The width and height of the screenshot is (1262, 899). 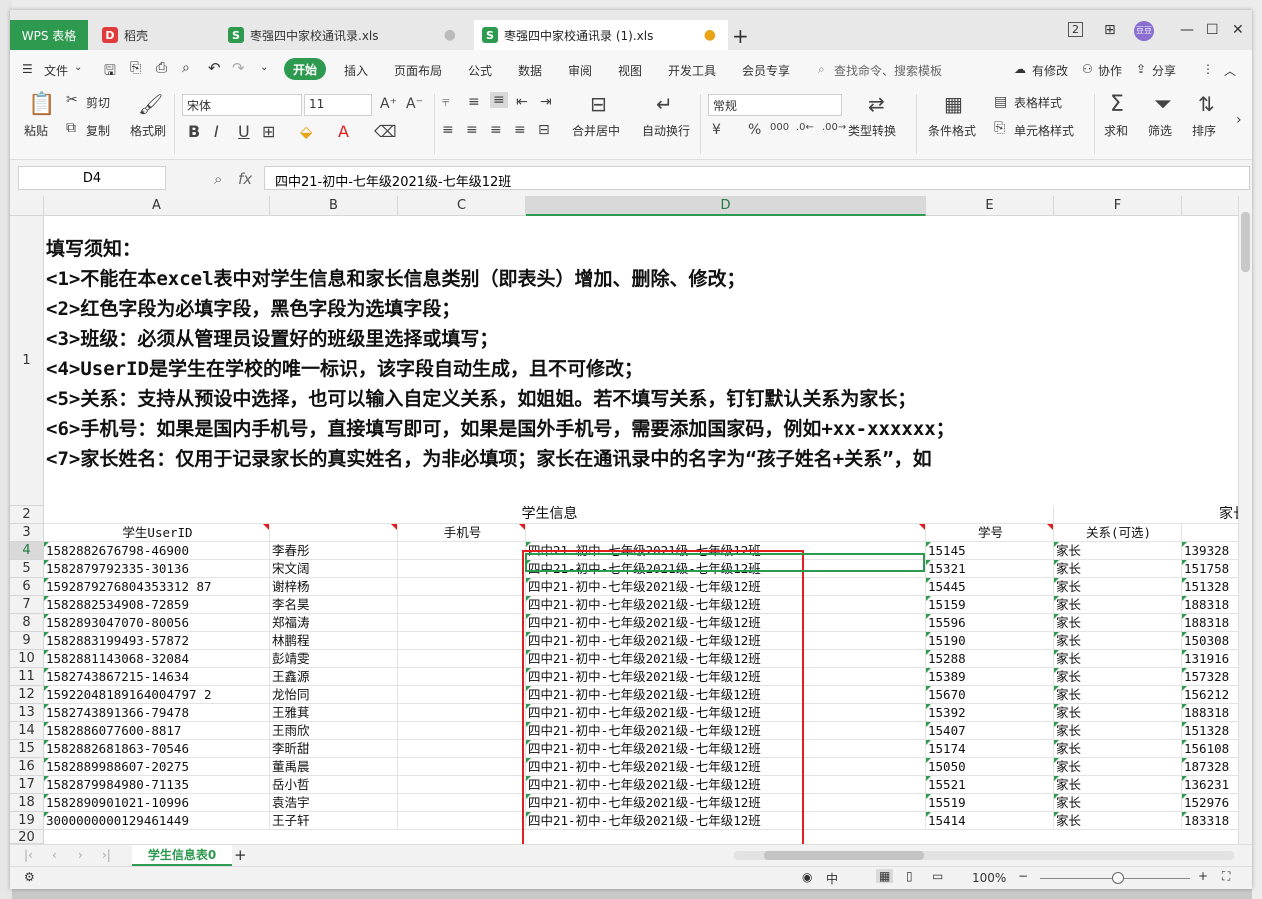 What do you see at coordinates (1230, 70) in the screenshot?
I see `collapse-ribbon-icon: ︿` at bounding box center [1230, 70].